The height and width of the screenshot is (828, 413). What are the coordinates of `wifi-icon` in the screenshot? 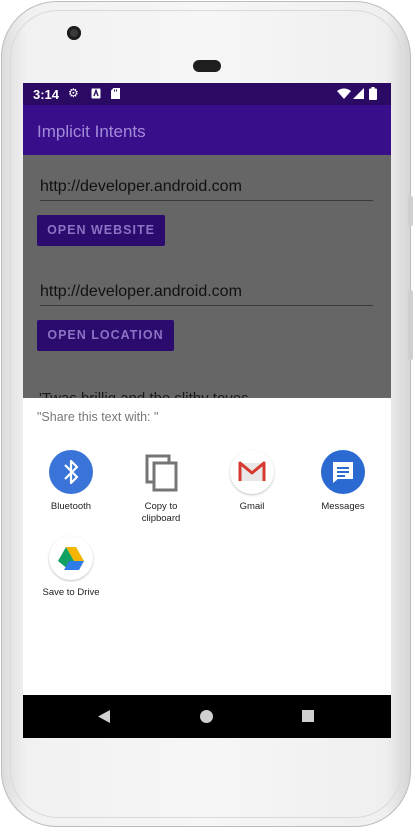 It's located at (344, 93).